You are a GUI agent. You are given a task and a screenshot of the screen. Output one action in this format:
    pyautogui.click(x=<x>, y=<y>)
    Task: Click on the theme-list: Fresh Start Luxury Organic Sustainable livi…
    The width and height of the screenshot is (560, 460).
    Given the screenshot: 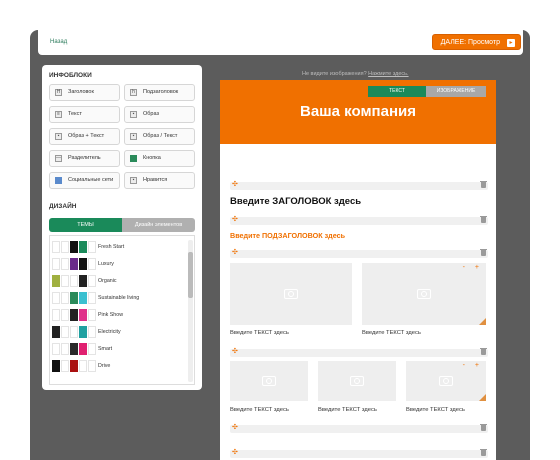 What is the action you would take?
    pyautogui.click(x=122, y=310)
    